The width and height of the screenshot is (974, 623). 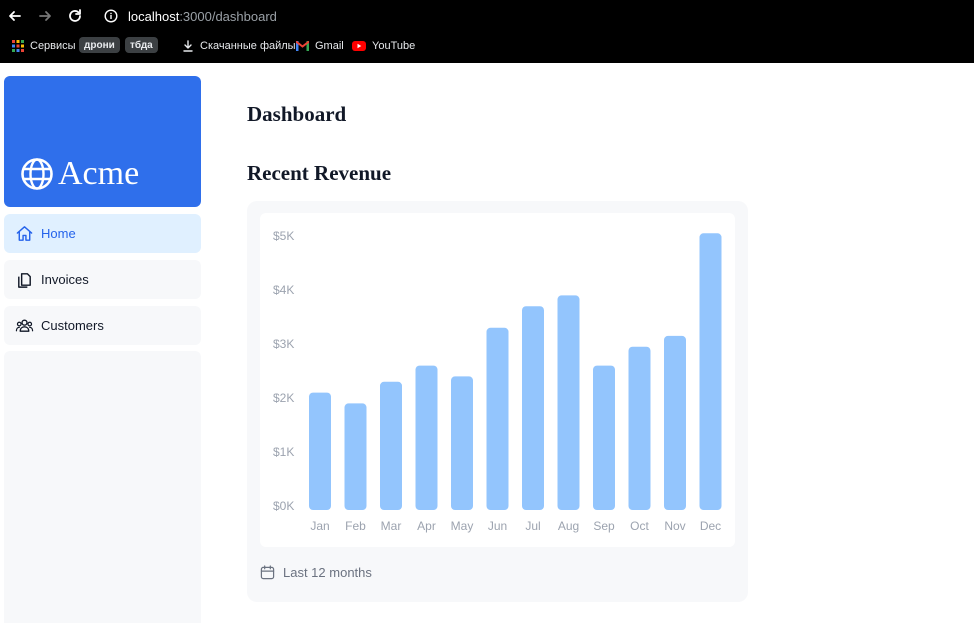 What do you see at coordinates (639, 428) in the screenshot?
I see `revenue-bar-oct` at bounding box center [639, 428].